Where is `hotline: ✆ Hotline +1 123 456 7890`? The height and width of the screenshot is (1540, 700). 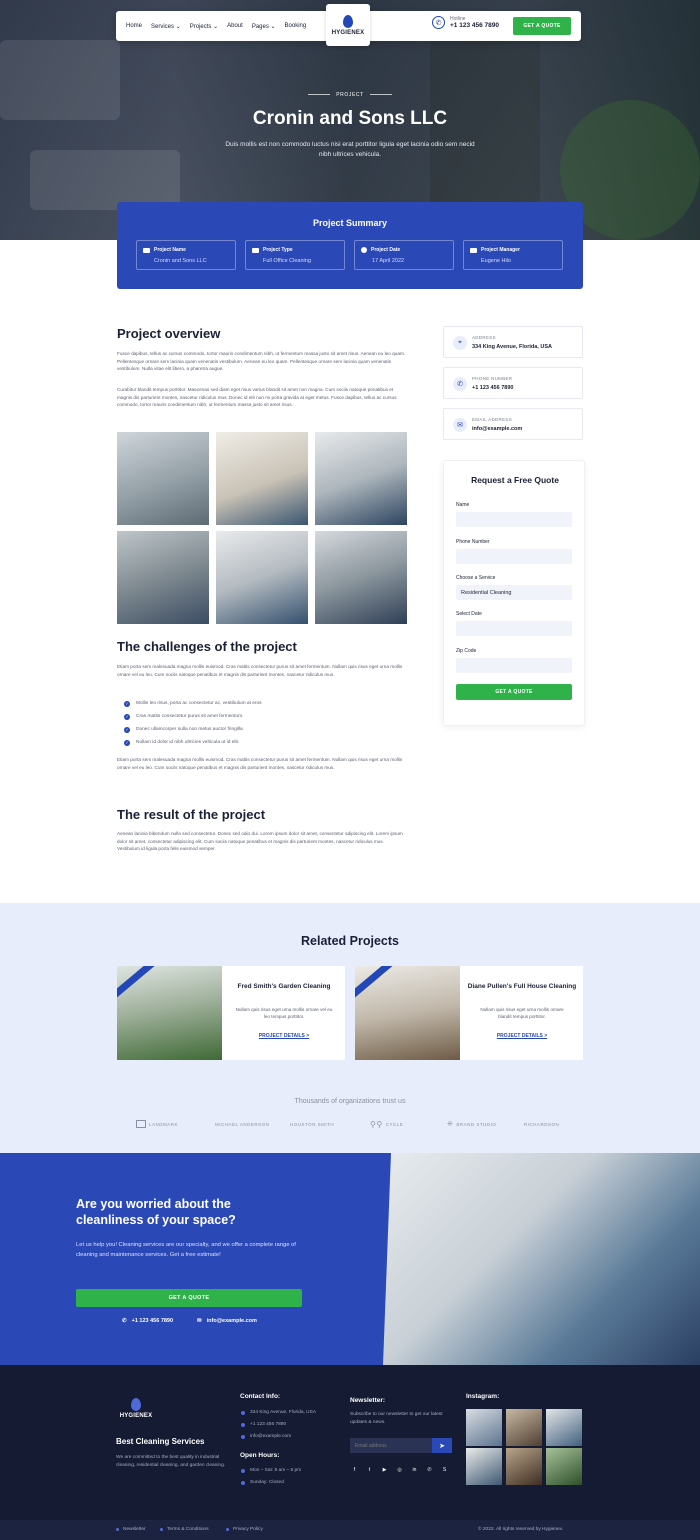 hotline: ✆ Hotline +1 123 456 7890 is located at coordinates (465, 22).